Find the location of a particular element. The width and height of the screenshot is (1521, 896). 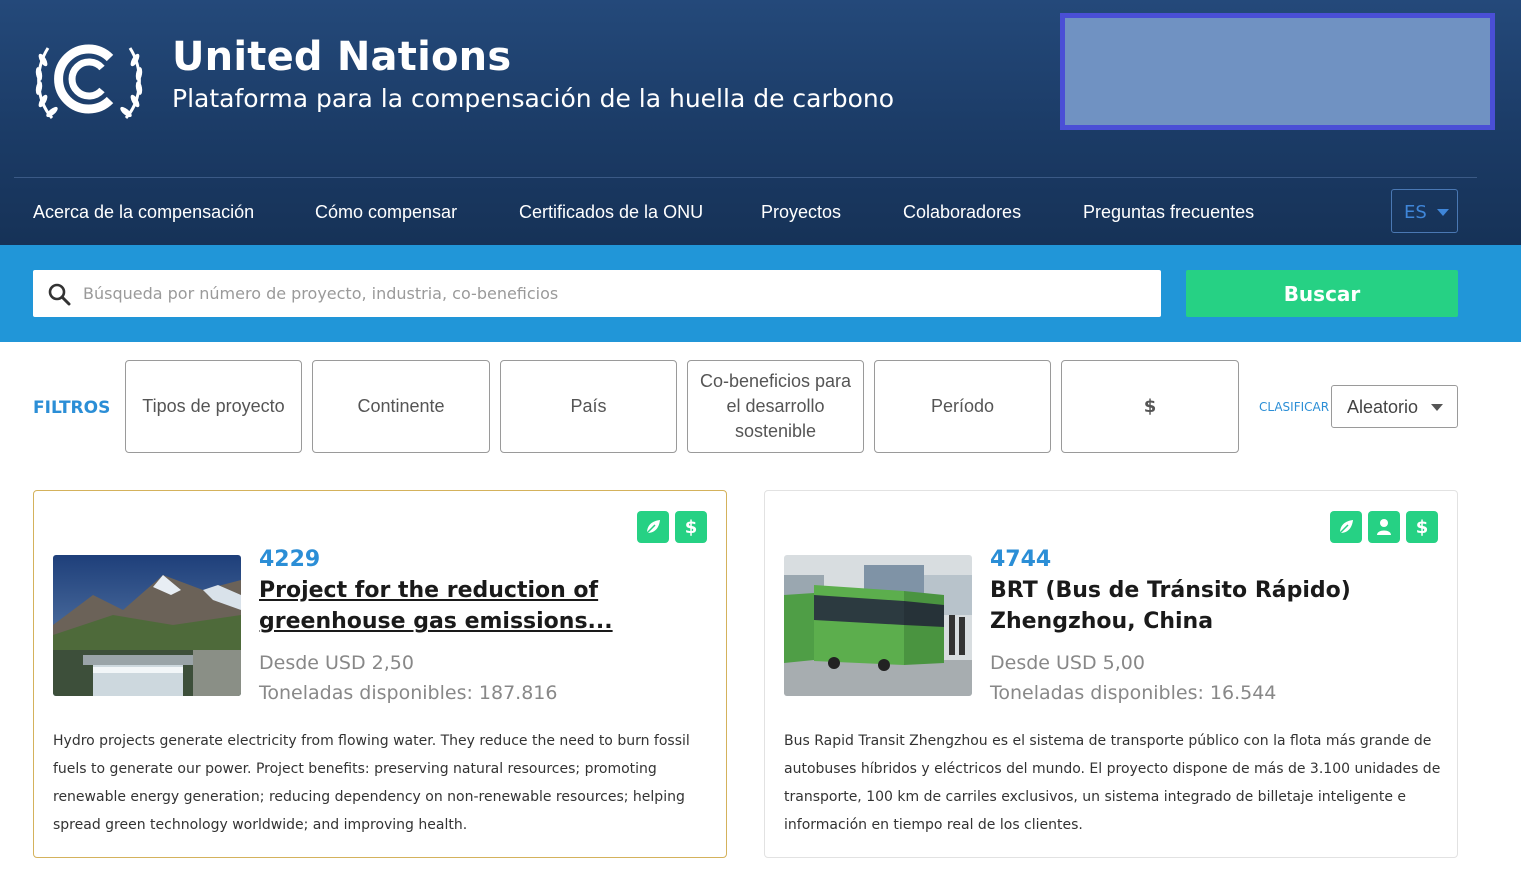

project-thumbnail-hydro is located at coordinates (147, 625).